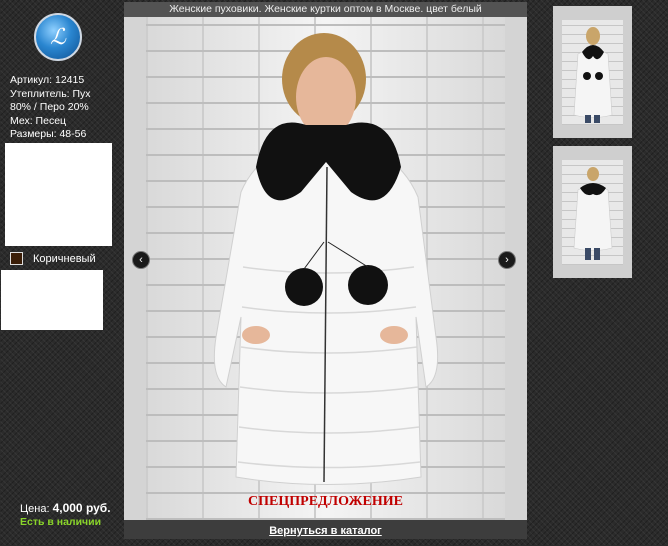 Image resolution: width=668 pixels, height=546 pixels. I want to click on article-number: Артикул: 12415, so click(47, 80).